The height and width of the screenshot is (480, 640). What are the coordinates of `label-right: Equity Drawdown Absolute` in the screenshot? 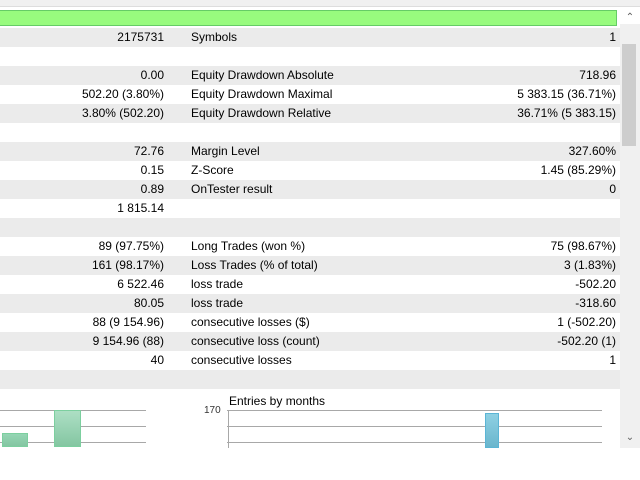 It's located at (262, 75).